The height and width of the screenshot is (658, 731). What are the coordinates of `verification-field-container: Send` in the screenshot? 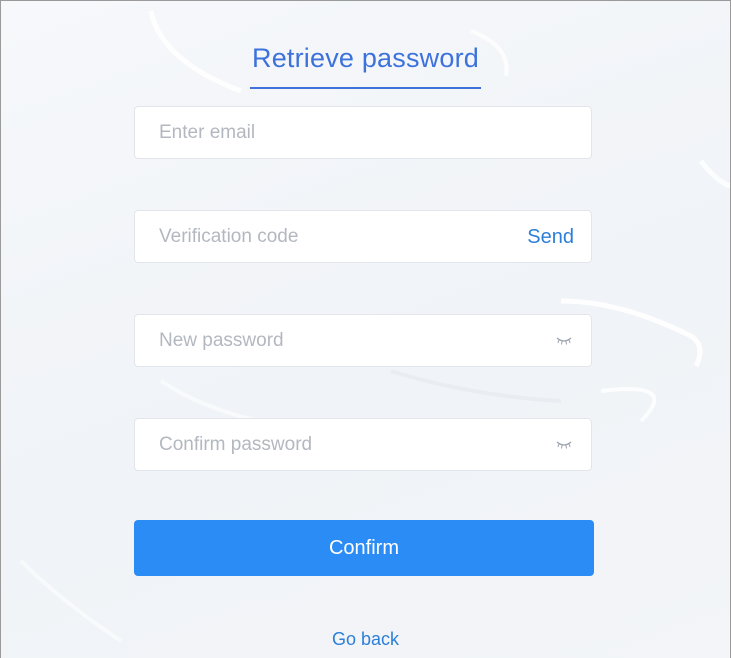 It's located at (363, 236).